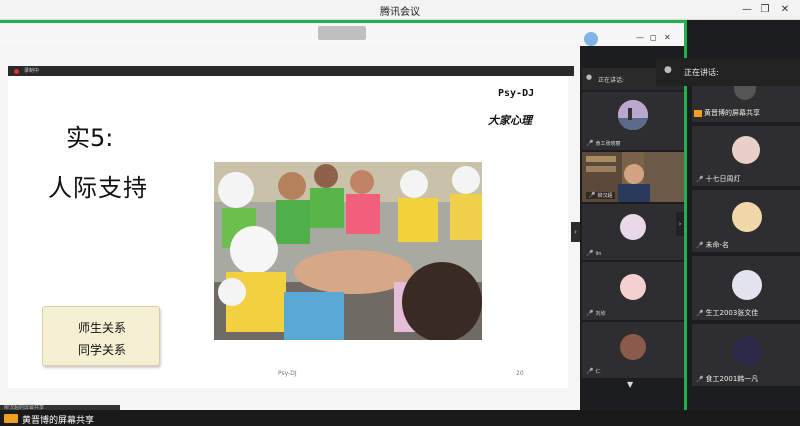 Image resolution: width=800 pixels, height=426 pixels. Describe the element at coordinates (348, 251) in the screenshot. I see `group-hands-photo` at that location.